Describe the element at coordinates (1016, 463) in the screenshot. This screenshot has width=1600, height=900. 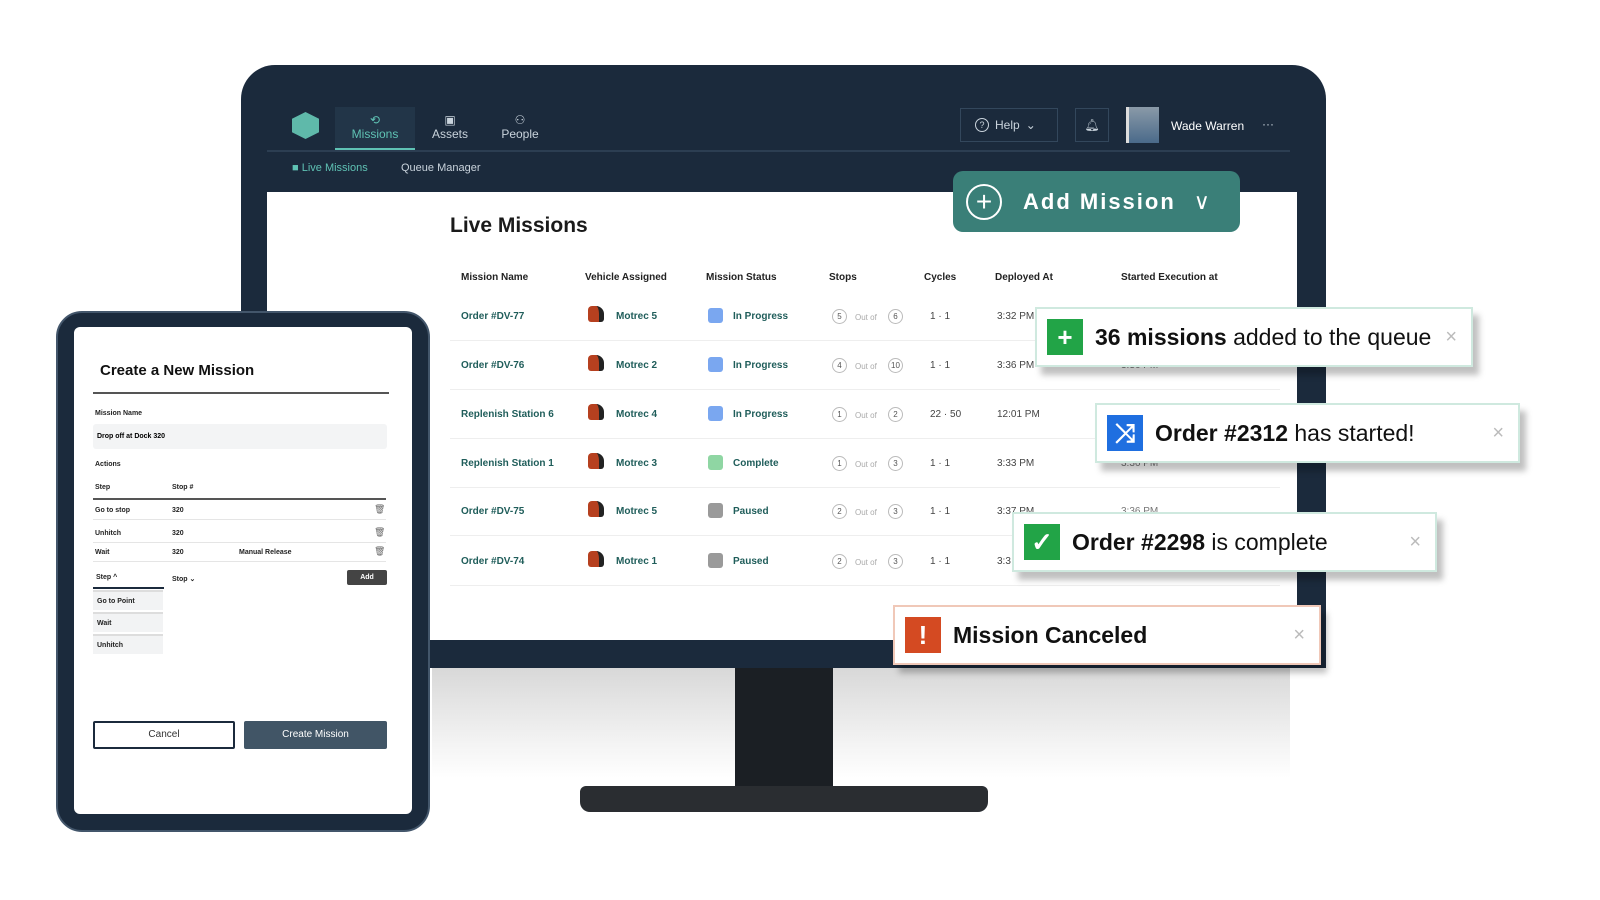
I see `deployed-at: 3:33 PM` at that location.